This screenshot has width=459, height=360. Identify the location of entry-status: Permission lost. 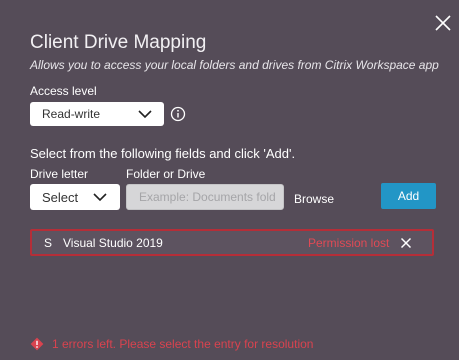
(349, 243).